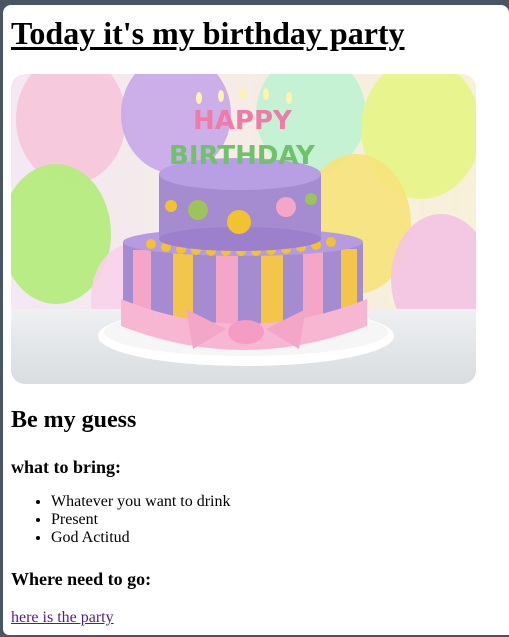 The width and height of the screenshot is (509, 637). Describe the element at coordinates (141, 502) in the screenshot. I see `list-item: Whatever you want to drink` at that location.